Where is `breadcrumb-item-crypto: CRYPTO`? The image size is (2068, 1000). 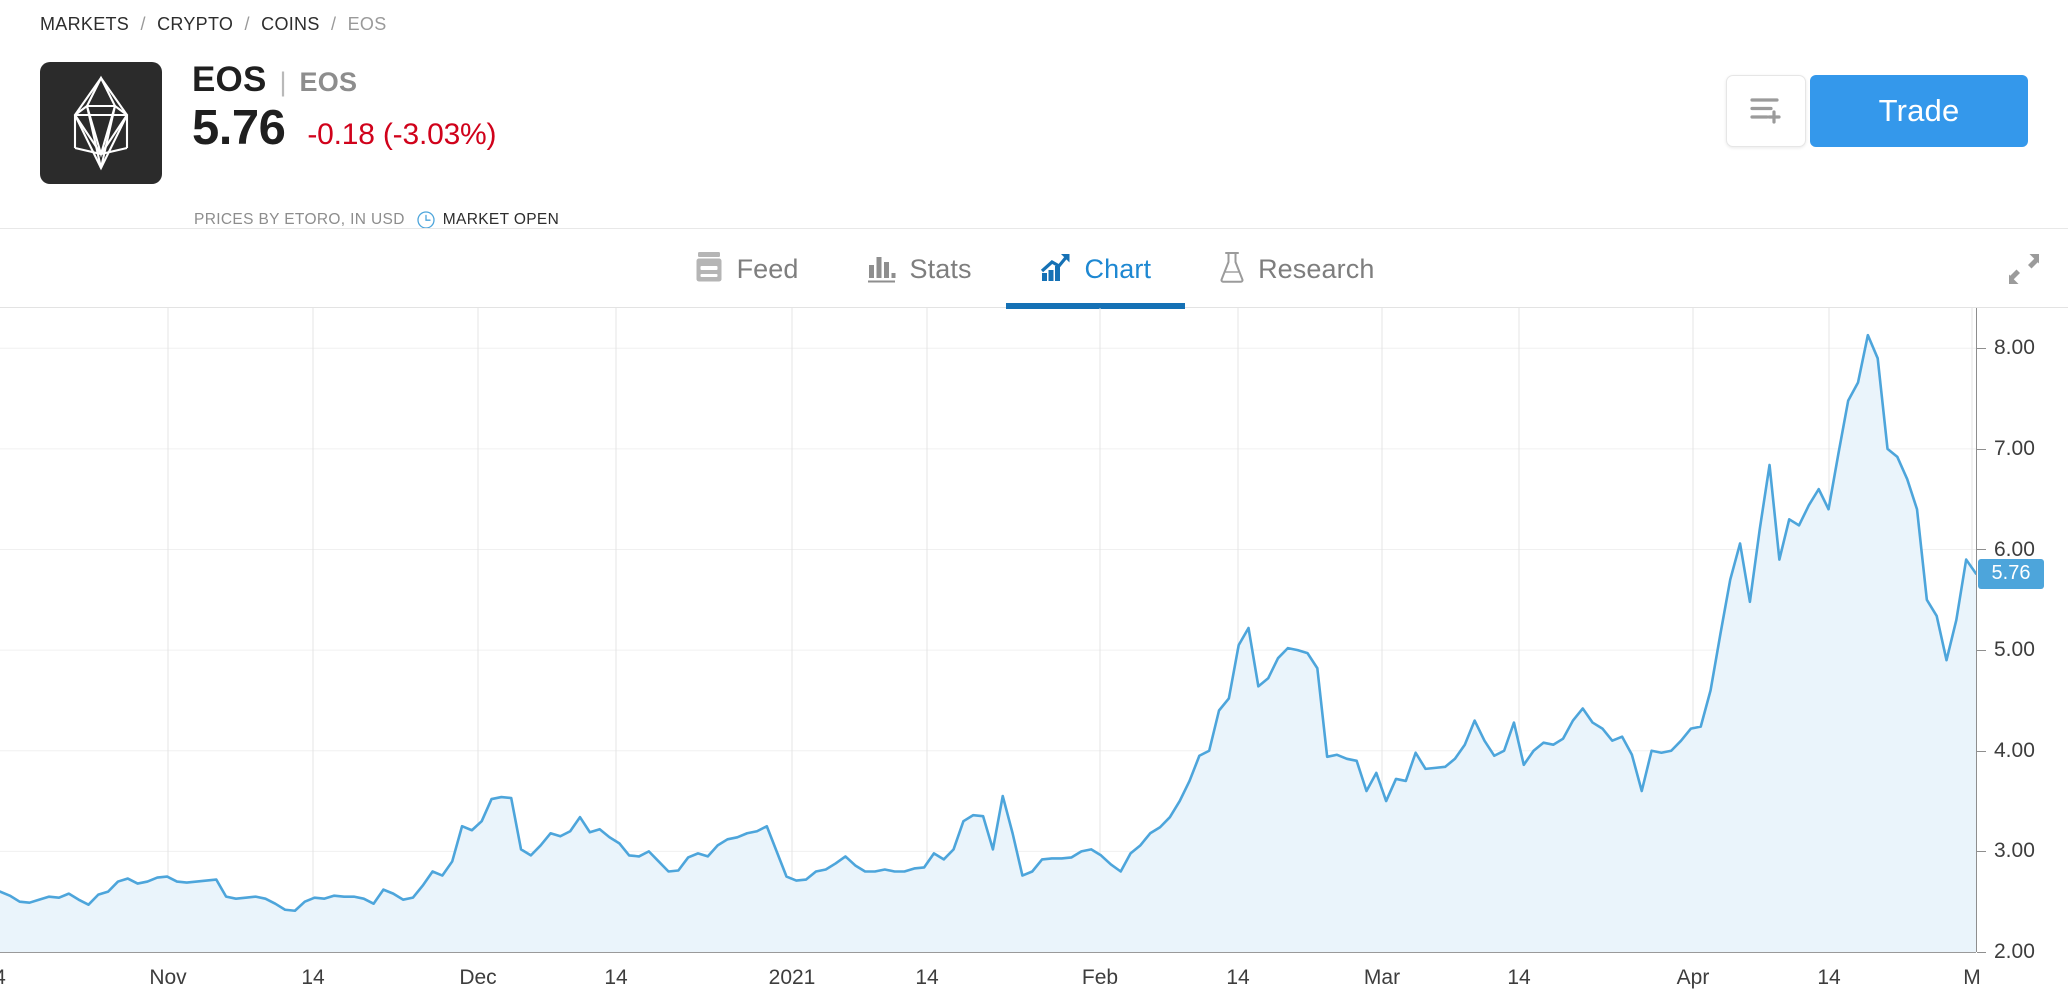
breadcrumb-item-crypto: CRYPTO is located at coordinates (195, 24).